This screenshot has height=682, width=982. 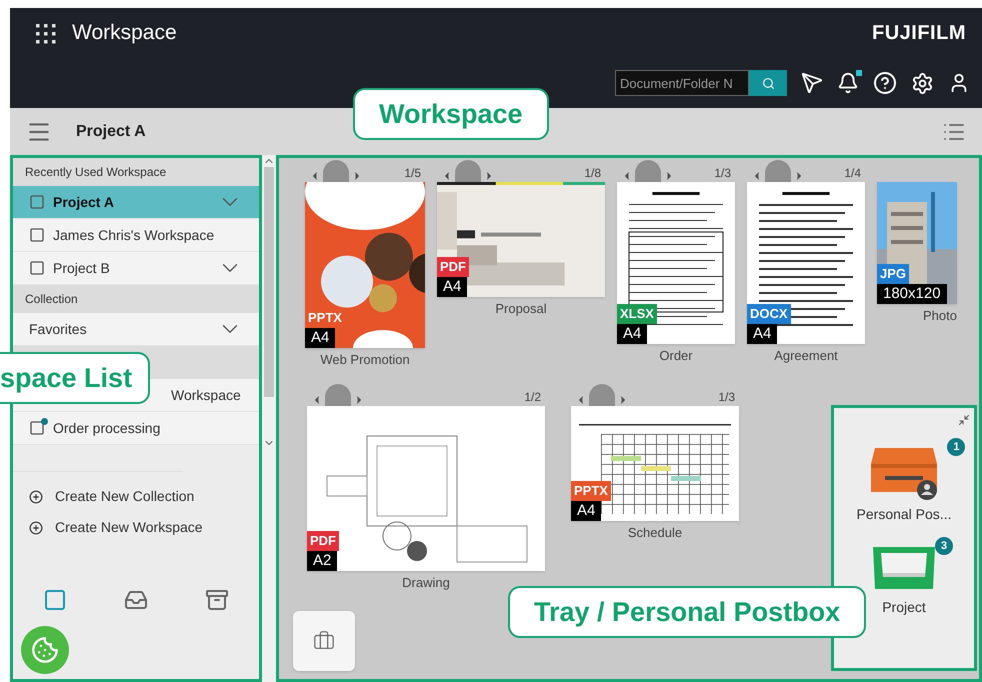 I want to click on paper-size-badge: A2, so click(x=322, y=560).